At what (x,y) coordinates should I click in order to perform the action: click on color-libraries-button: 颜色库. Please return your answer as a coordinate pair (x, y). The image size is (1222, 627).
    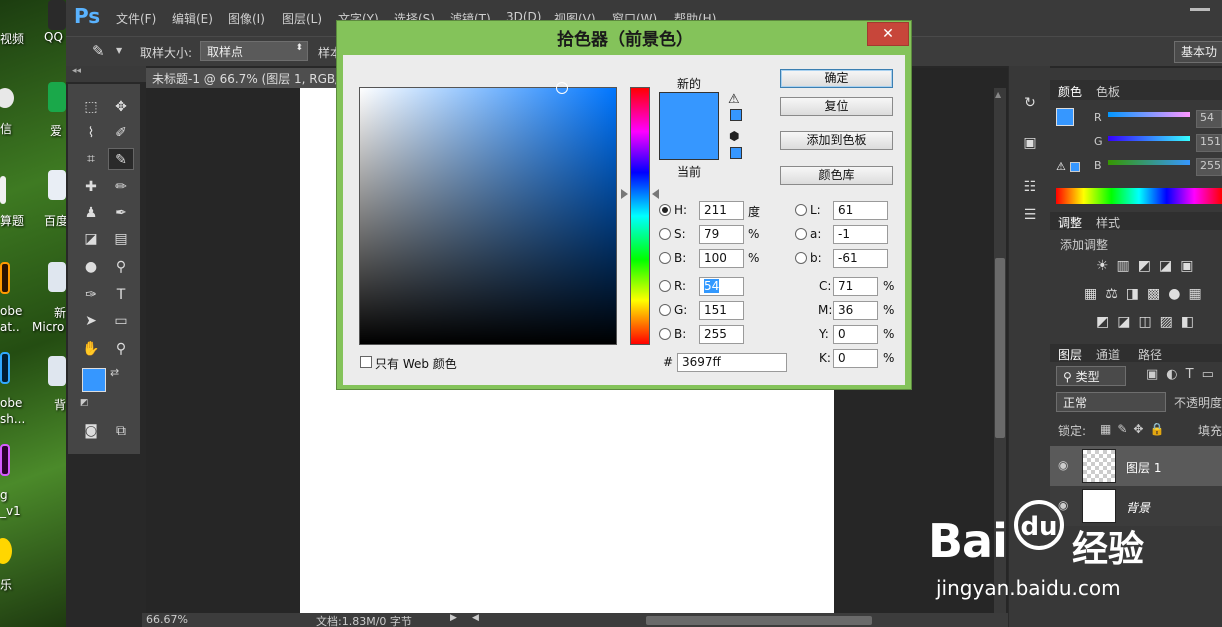
    Looking at the image, I should click on (836, 175).